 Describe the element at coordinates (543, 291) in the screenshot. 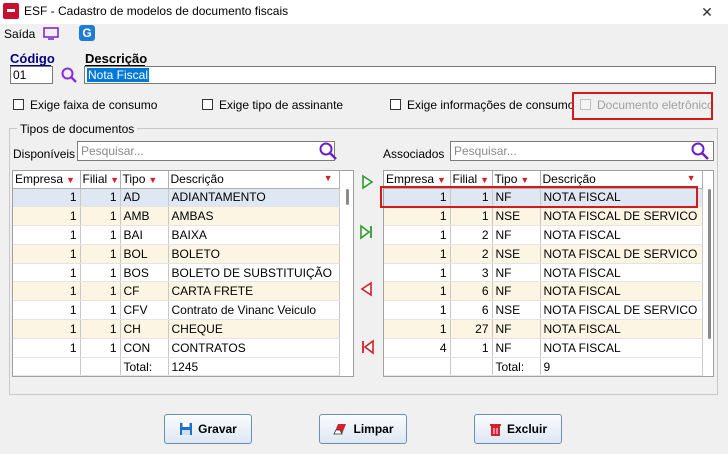

I see `table-row: 1 6 NF NOTA FISCAL` at that location.